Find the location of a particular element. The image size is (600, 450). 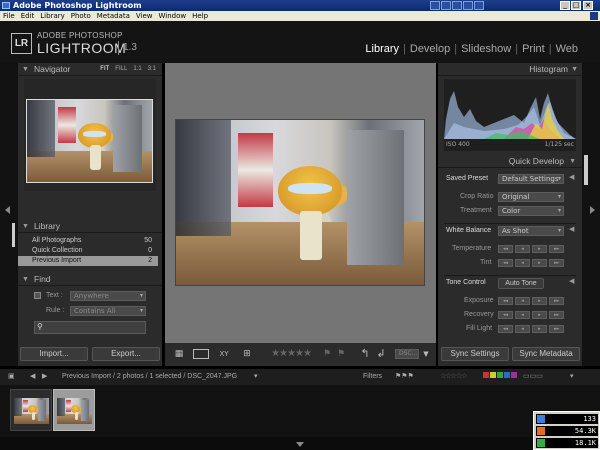

module-web: Web is located at coordinates (567, 49).